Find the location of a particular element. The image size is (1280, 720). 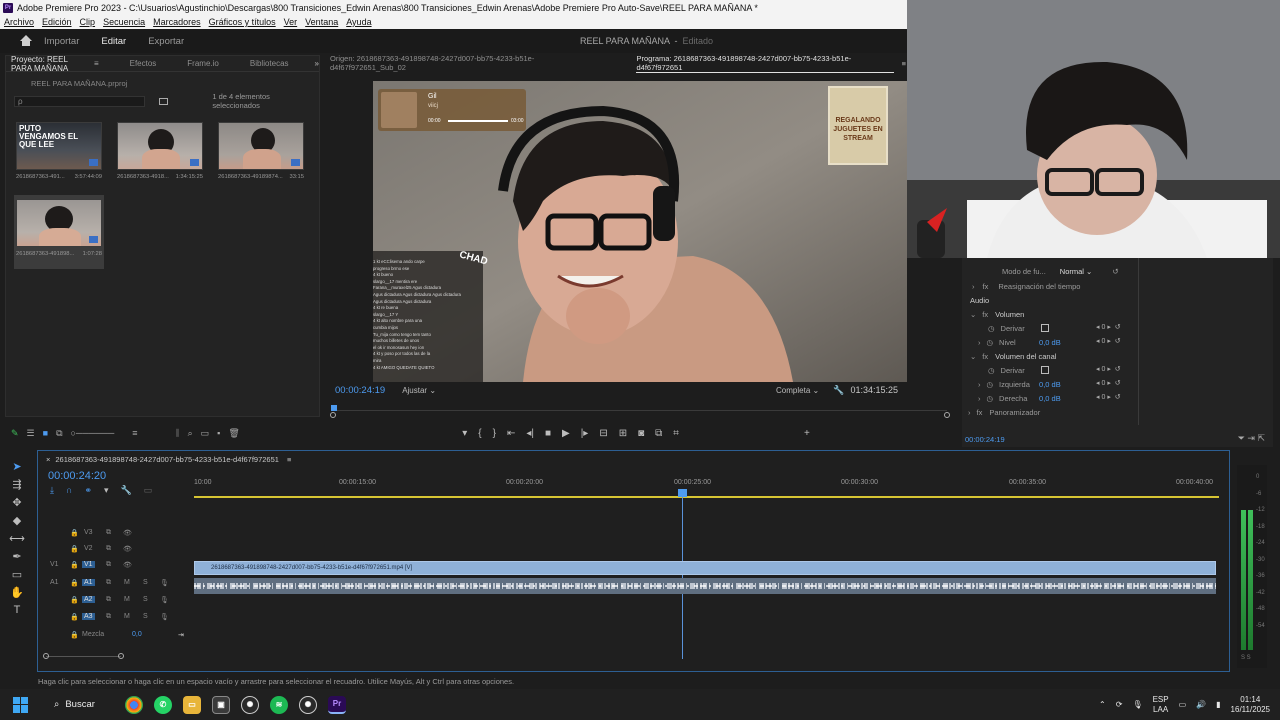

home-icon is located at coordinates (26, 41).